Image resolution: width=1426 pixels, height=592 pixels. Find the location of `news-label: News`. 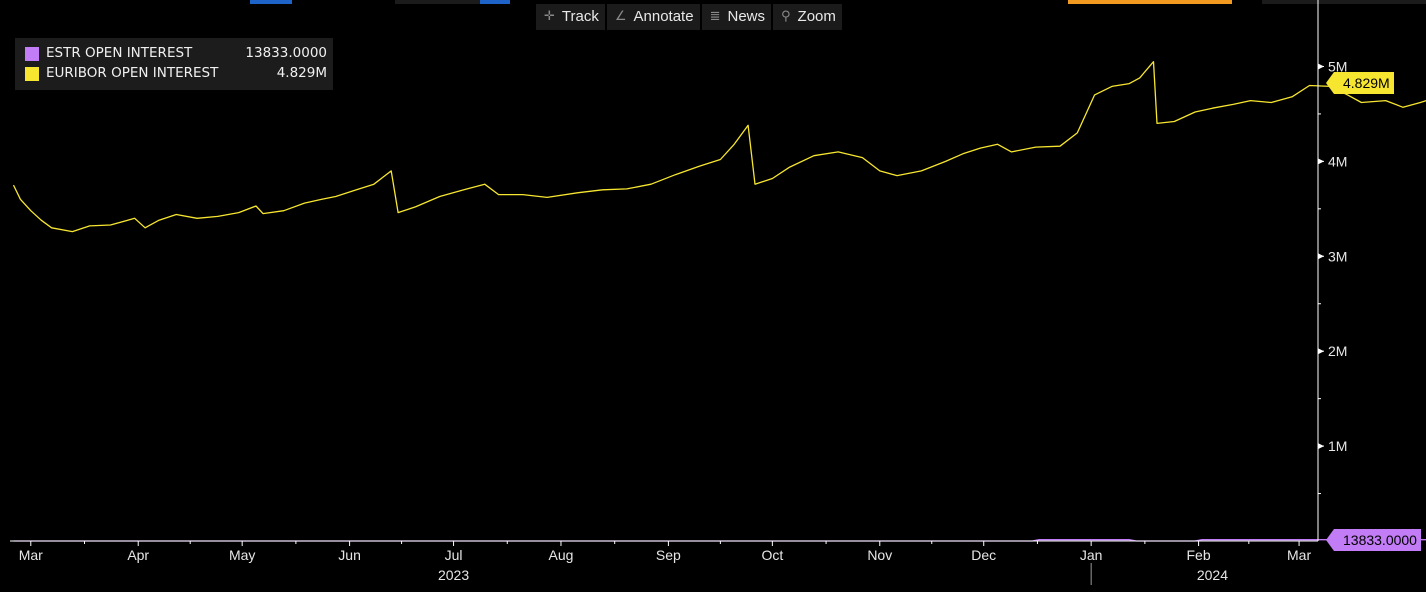

news-label: News is located at coordinates (746, 16).